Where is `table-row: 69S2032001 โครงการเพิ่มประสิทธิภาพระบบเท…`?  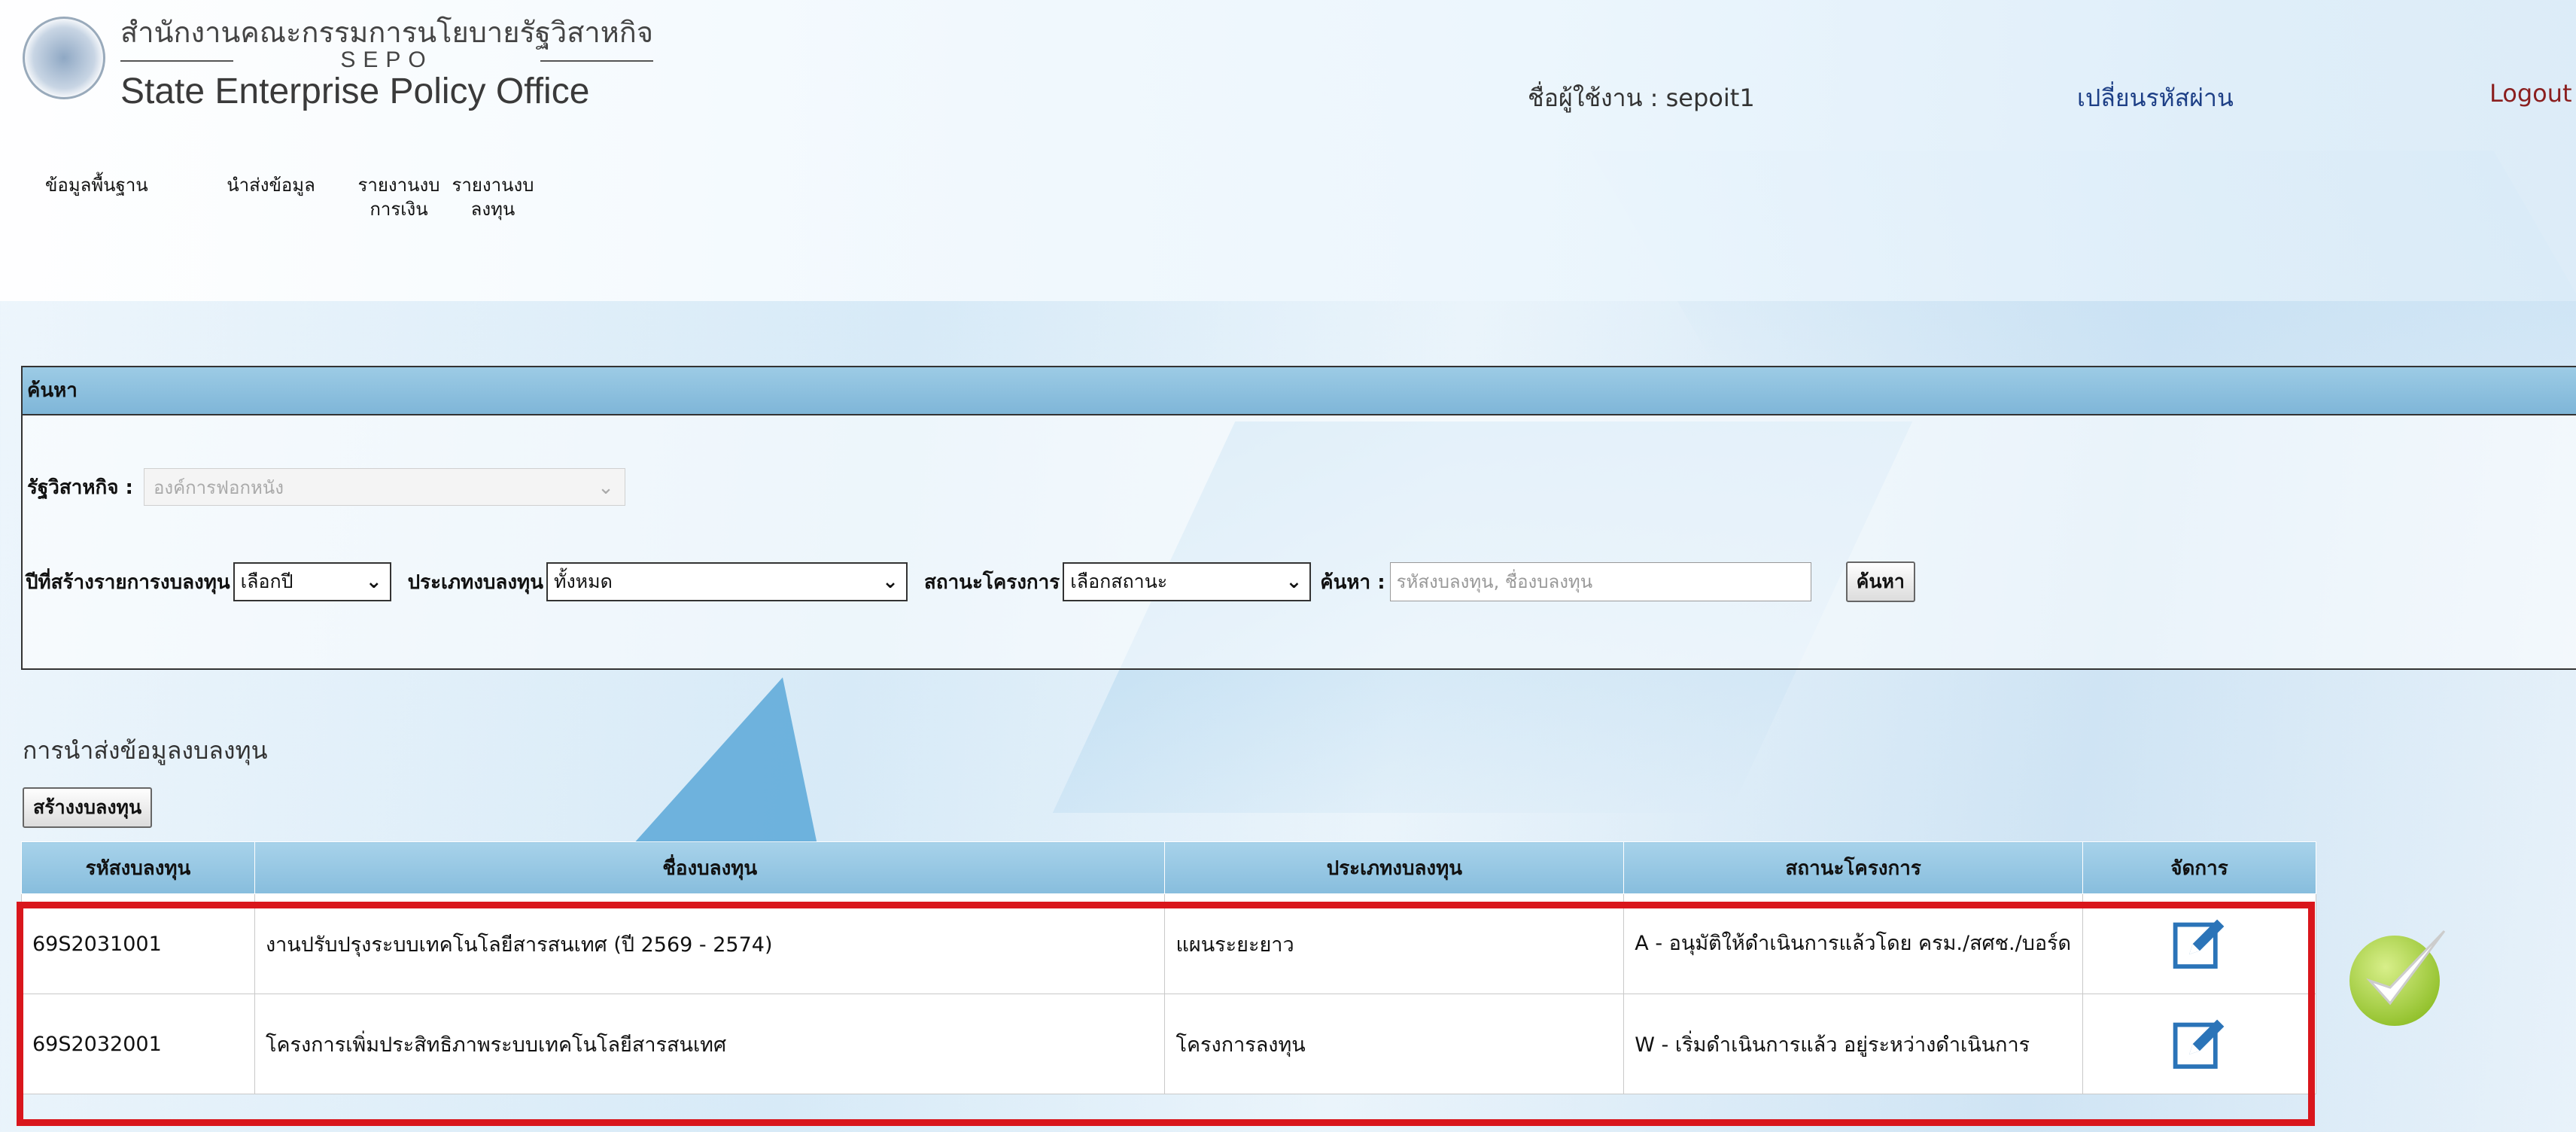 table-row: 69S2032001 โครงการเพิ่มประสิทธิภาพระบบเท… is located at coordinates (1168, 1044).